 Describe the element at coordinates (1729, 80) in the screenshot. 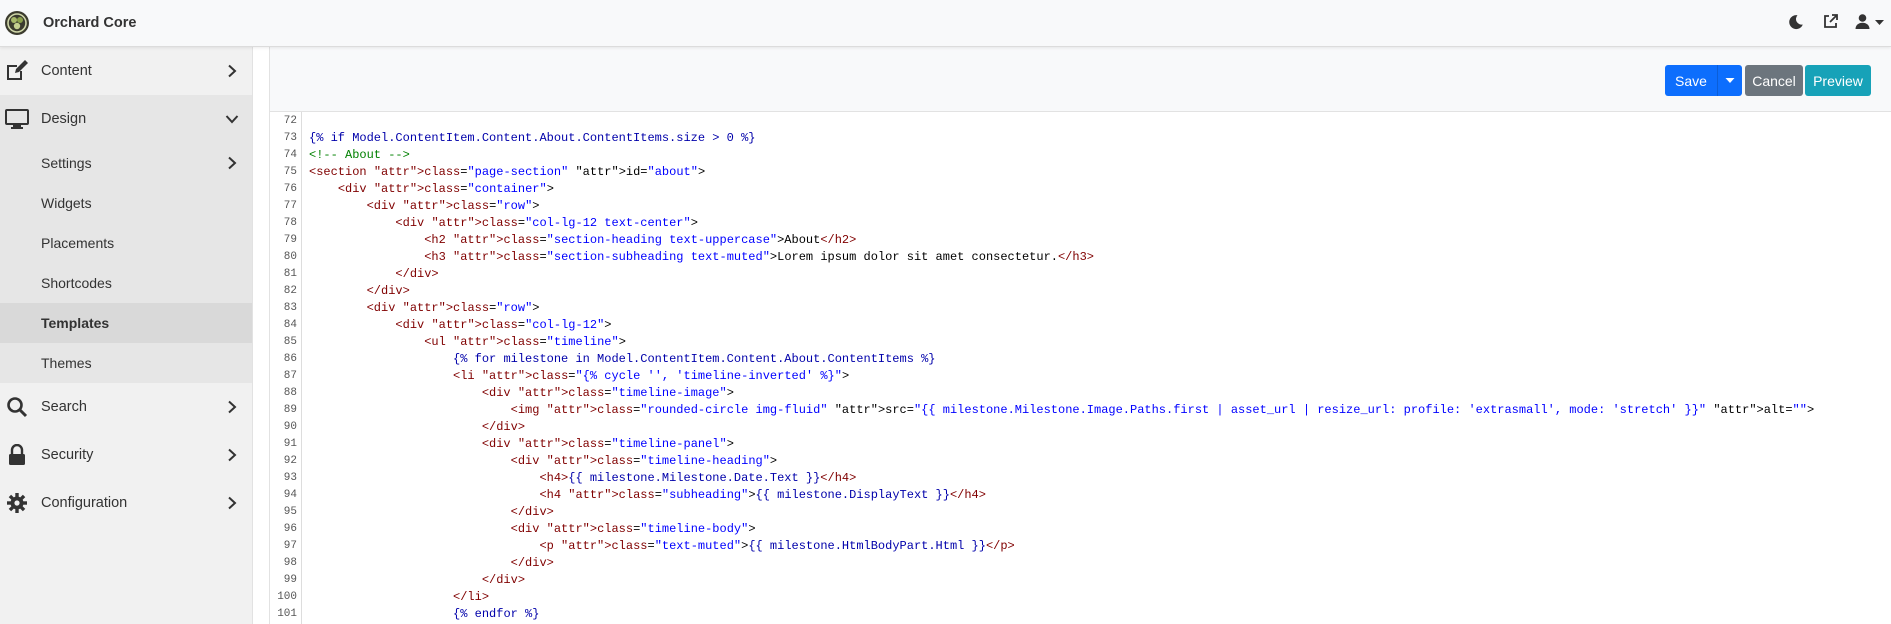

I see `save-options-toggle` at that location.